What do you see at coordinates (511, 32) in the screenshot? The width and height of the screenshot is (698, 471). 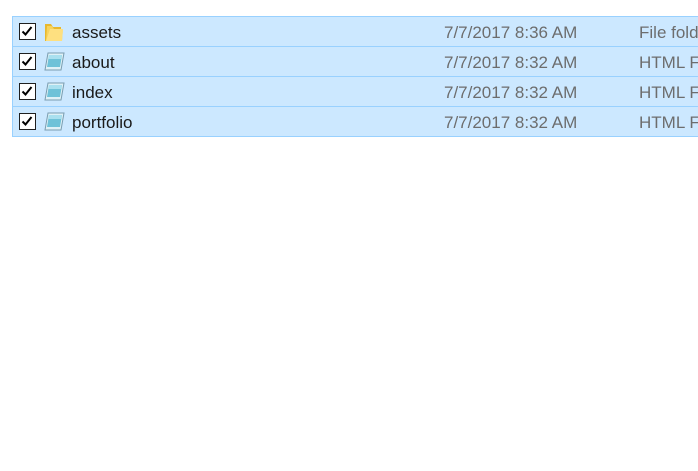 I see `file-date: 7/7/2017 8:36 AM` at bounding box center [511, 32].